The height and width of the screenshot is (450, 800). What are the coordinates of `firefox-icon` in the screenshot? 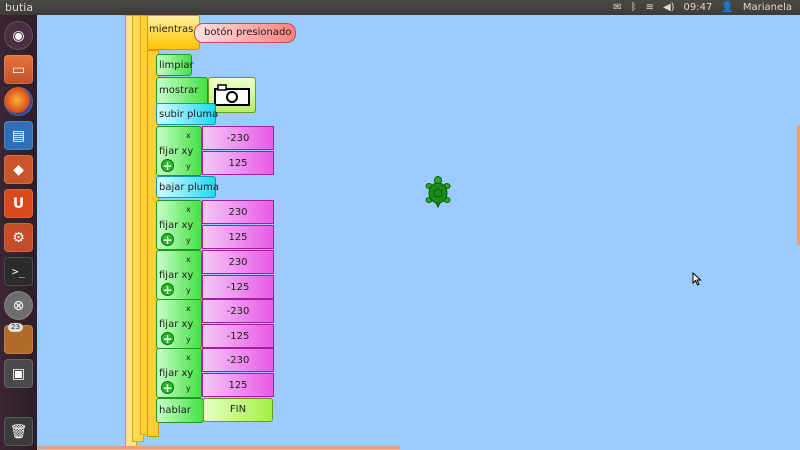 It's located at (18, 101).